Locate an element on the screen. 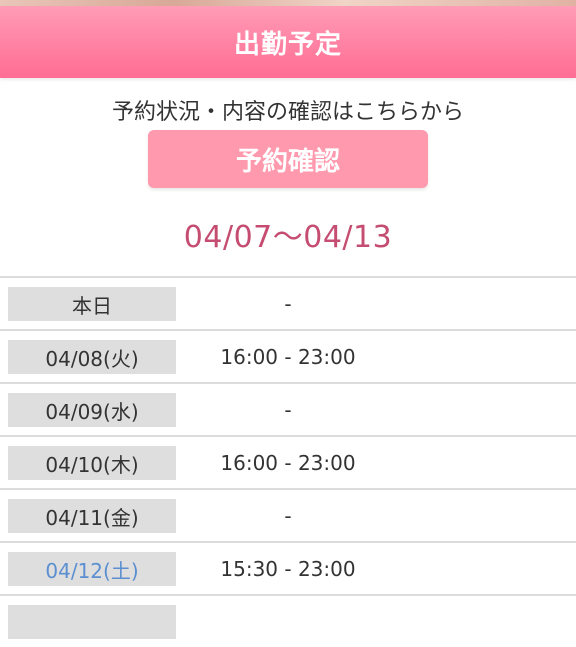  schedule-row is located at coordinates (288, 620).